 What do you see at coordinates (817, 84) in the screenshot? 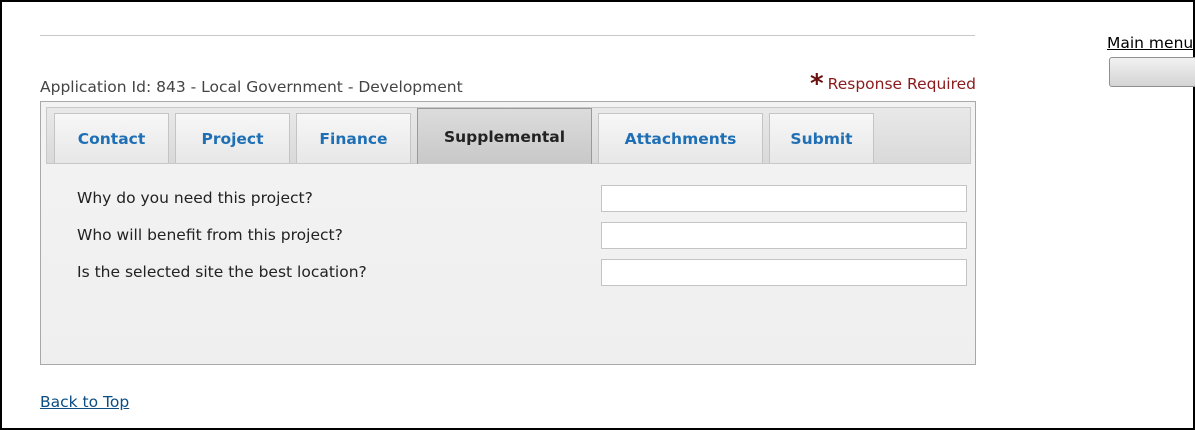
I see `asterisk-icon: *` at bounding box center [817, 84].